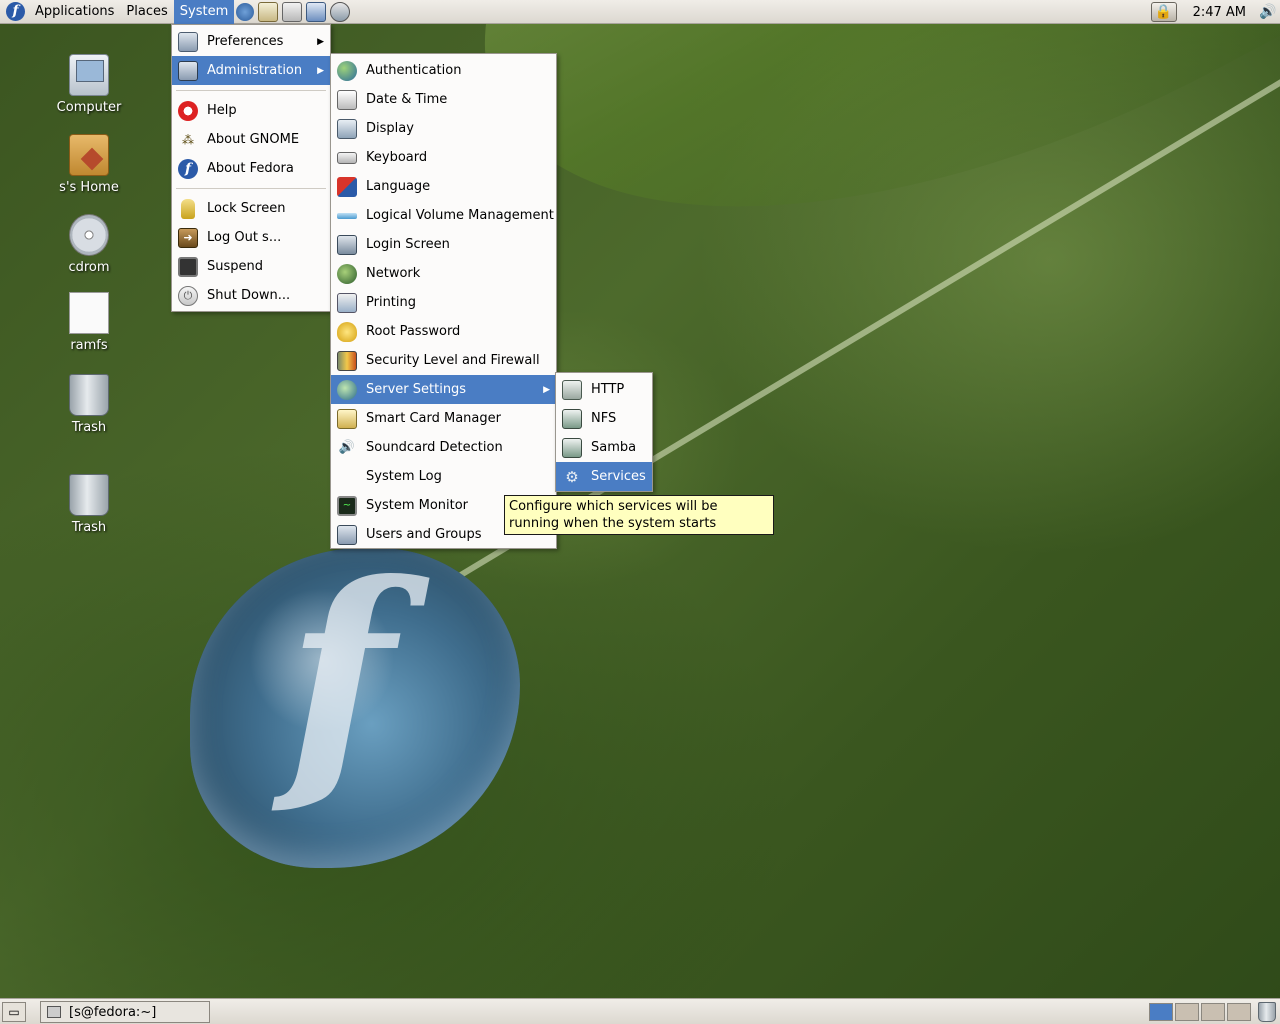 The height and width of the screenshot is (1024, 1280). Describe the element at coordinates (640, 12) in the screenshot. I see `top-panel: f Applications Places System 🔒 2:47 AM 🔊` at that location.